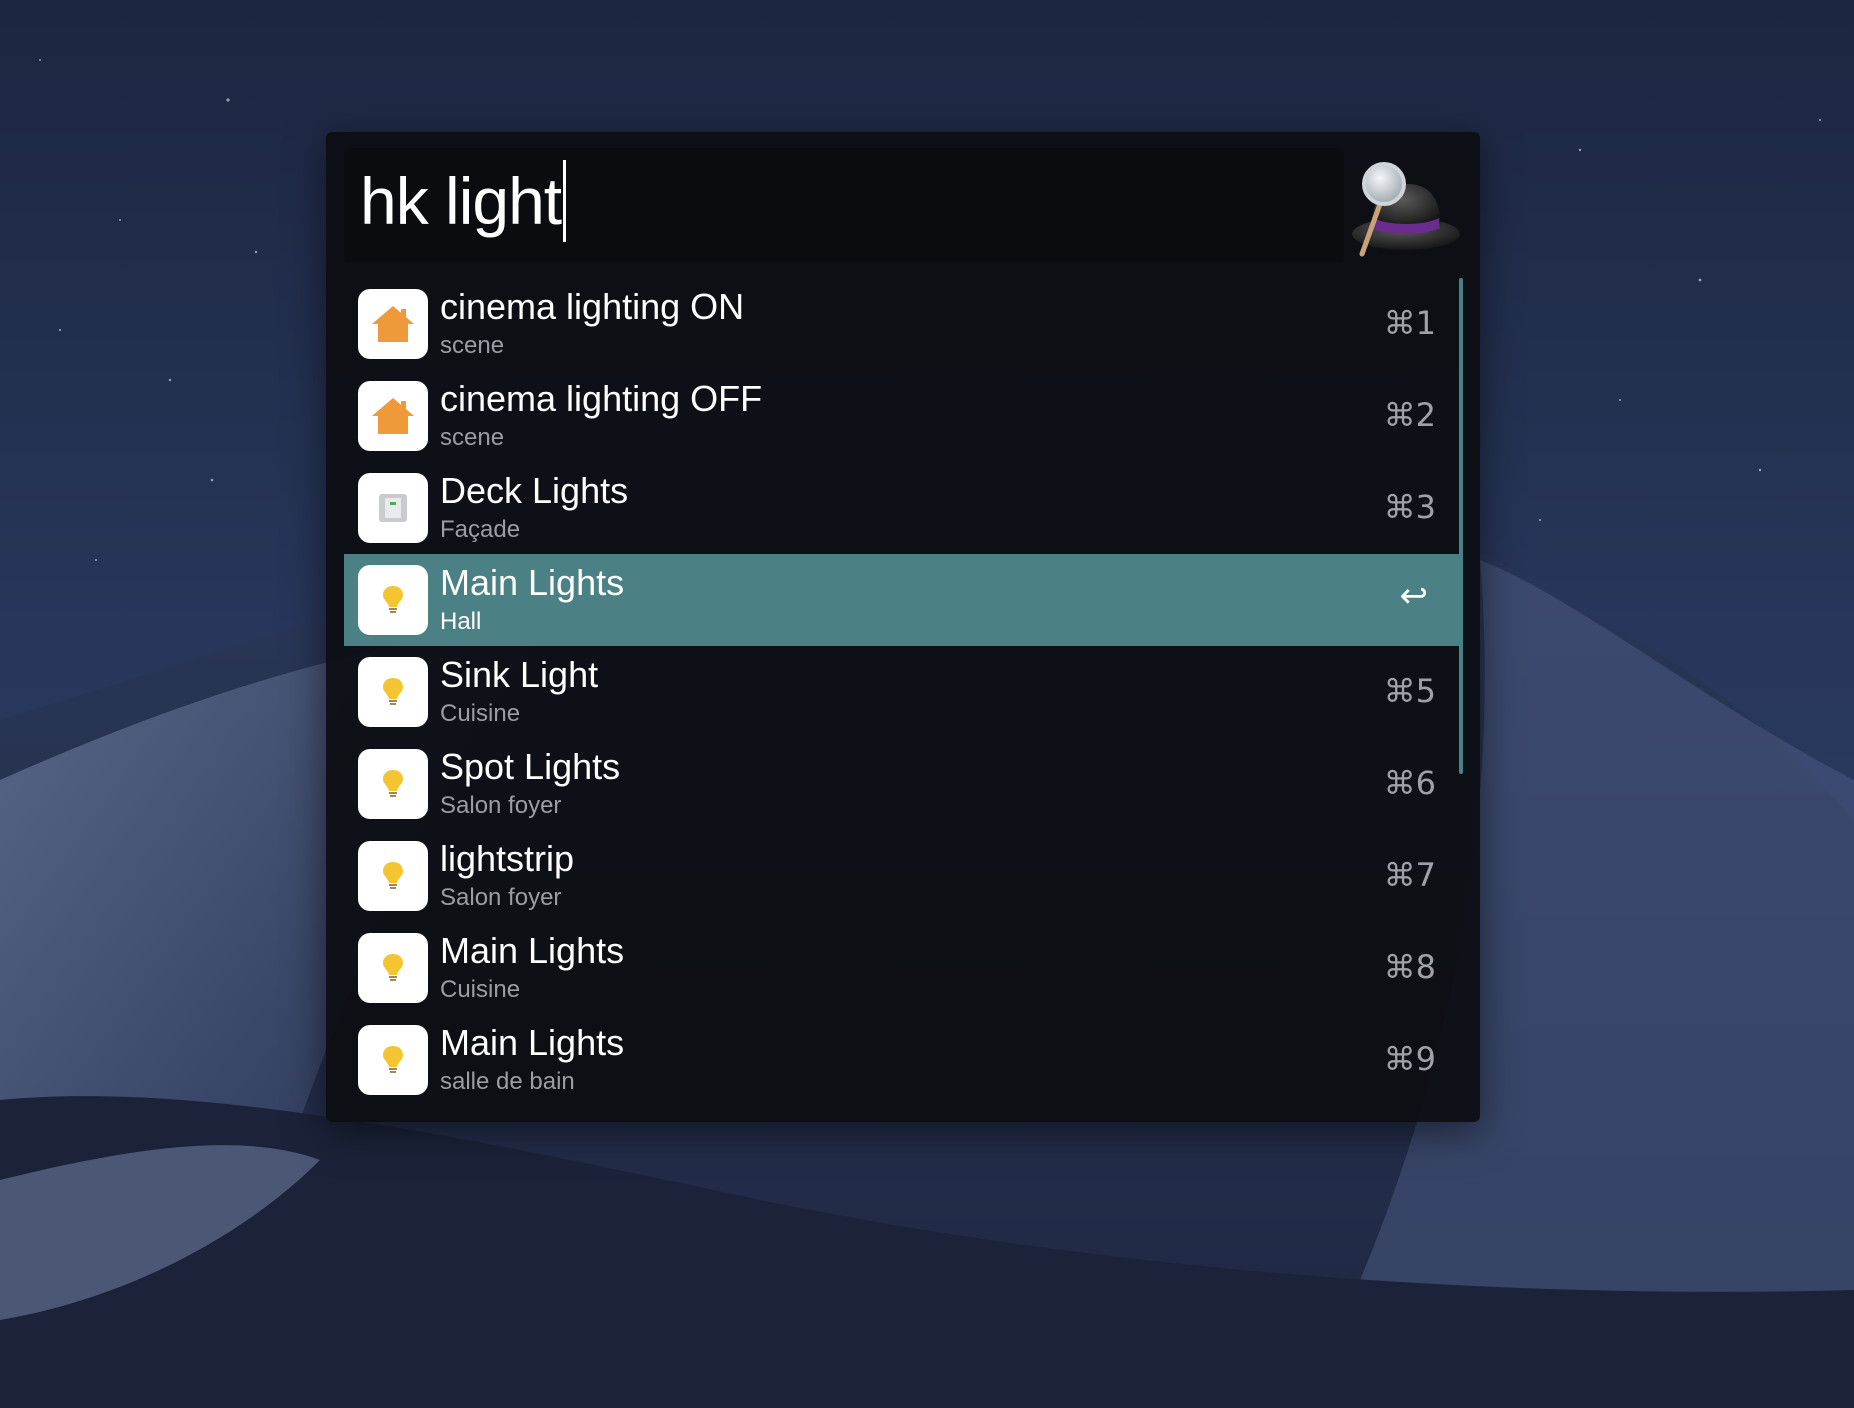 The image size is (1854, 1408). I want to click on switch-icon, so click(393, 508).